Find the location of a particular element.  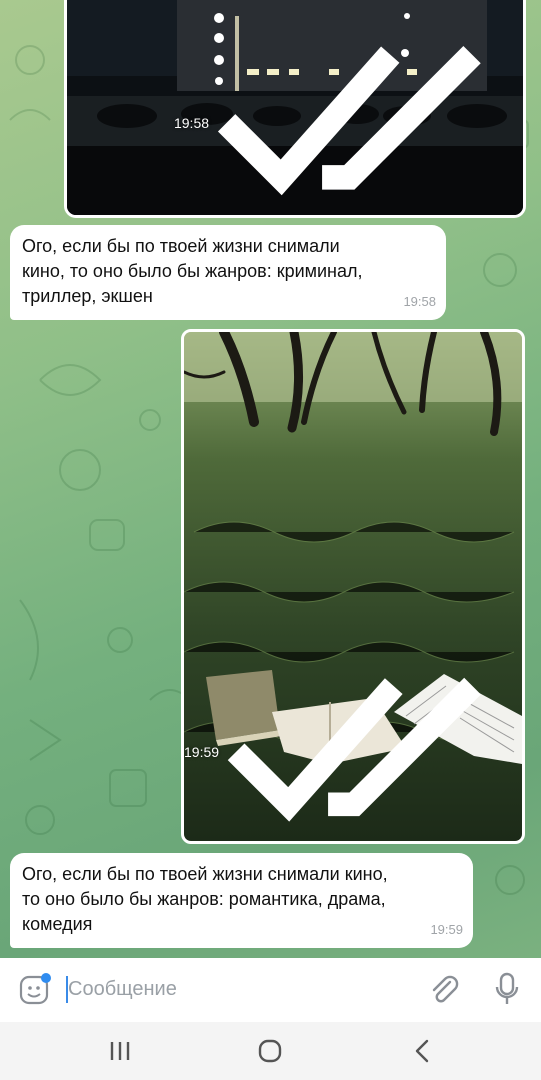

home-icon is located at coordinates (270, 1051).